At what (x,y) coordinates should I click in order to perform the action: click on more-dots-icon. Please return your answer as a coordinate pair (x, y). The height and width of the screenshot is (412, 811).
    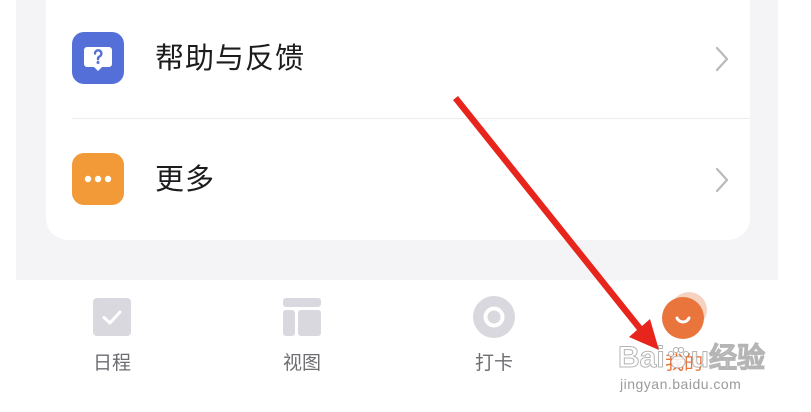
    Looking at the image, I should click on (98, 179).